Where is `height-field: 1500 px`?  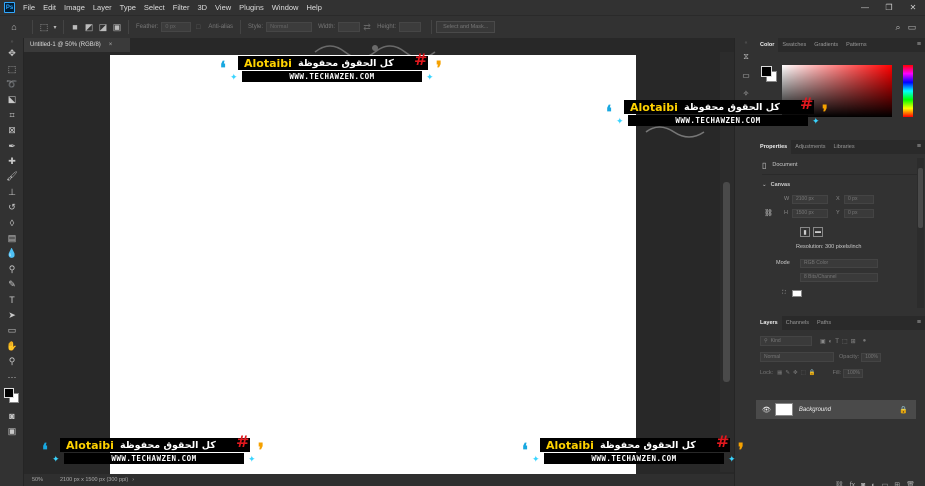 height-field: 1500 px is located at coordinates (810, 213).